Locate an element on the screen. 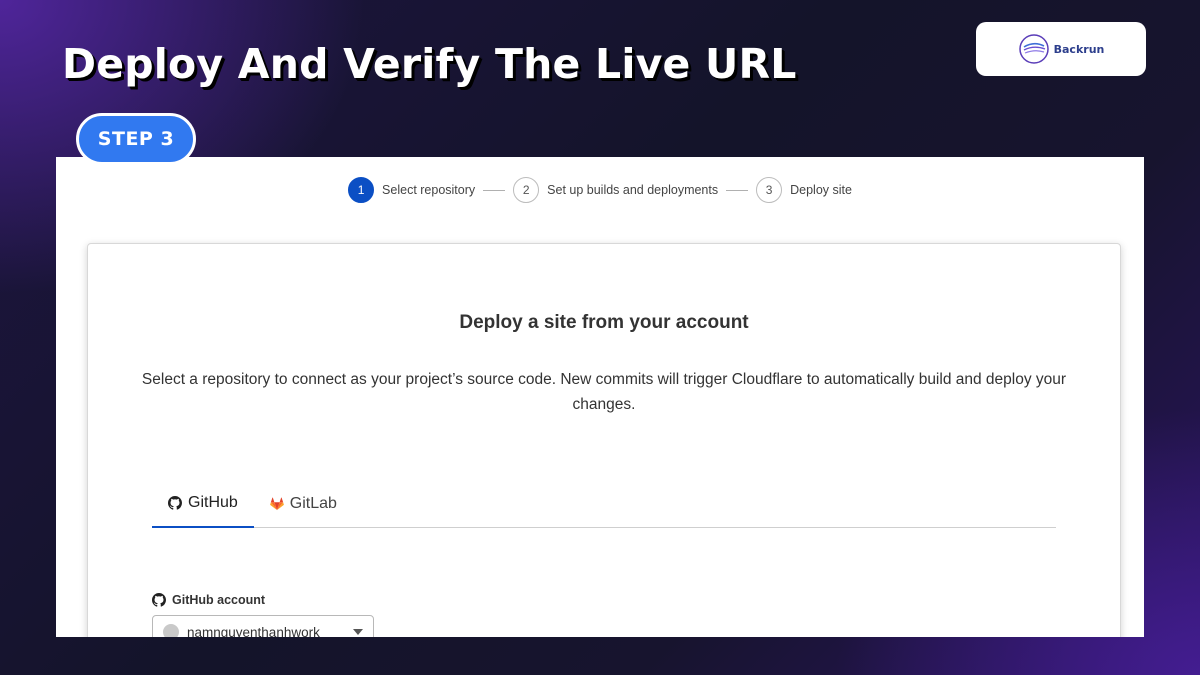 The height and width of the screenshot is (675, 1200). stepper-step-3: 3 Deploy site is located at coordinates (804, 190).